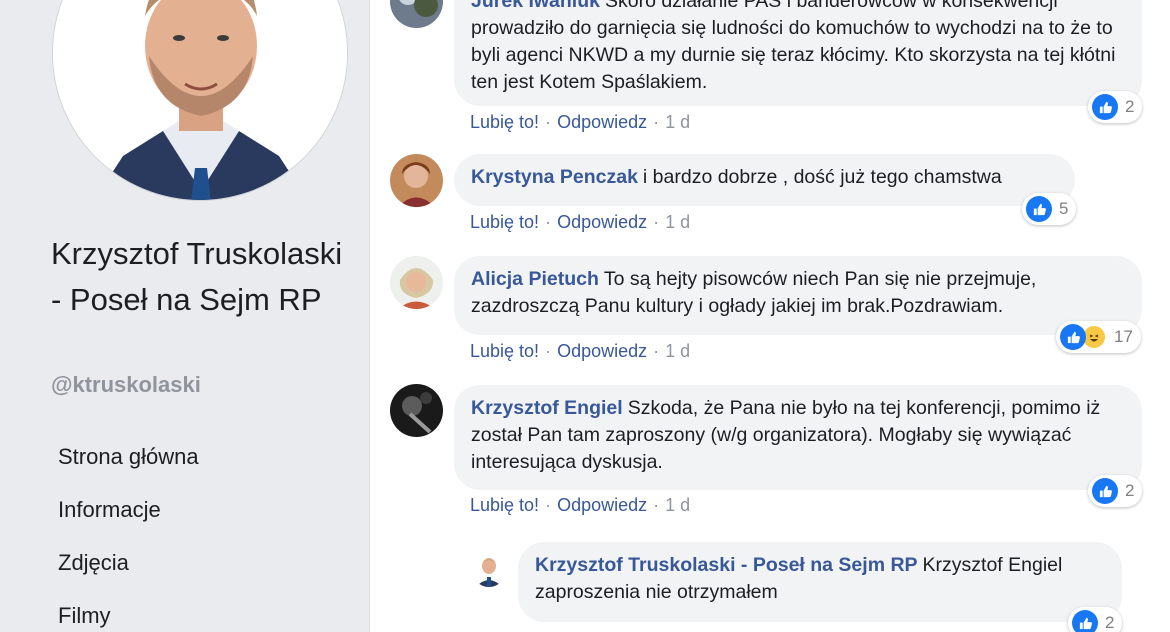  I want to click on comment-author: Alicja Pietuch, so click(535, 279).